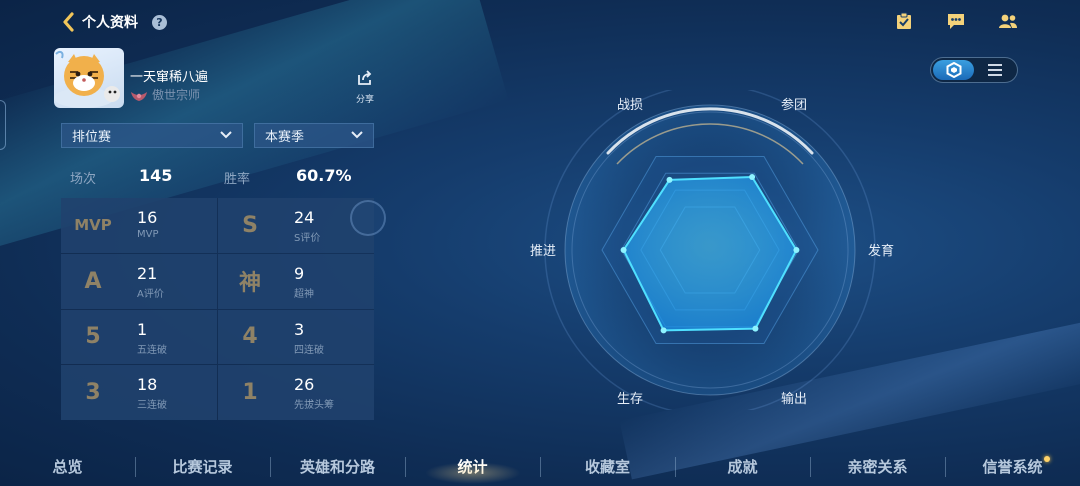 This screenshot has width=1080, height=486. What do you see at coordinates (337, 467) in the screenshot?
I see `tab-heroes-lanes: 英雄和分路` at bounding box center [337, 467].